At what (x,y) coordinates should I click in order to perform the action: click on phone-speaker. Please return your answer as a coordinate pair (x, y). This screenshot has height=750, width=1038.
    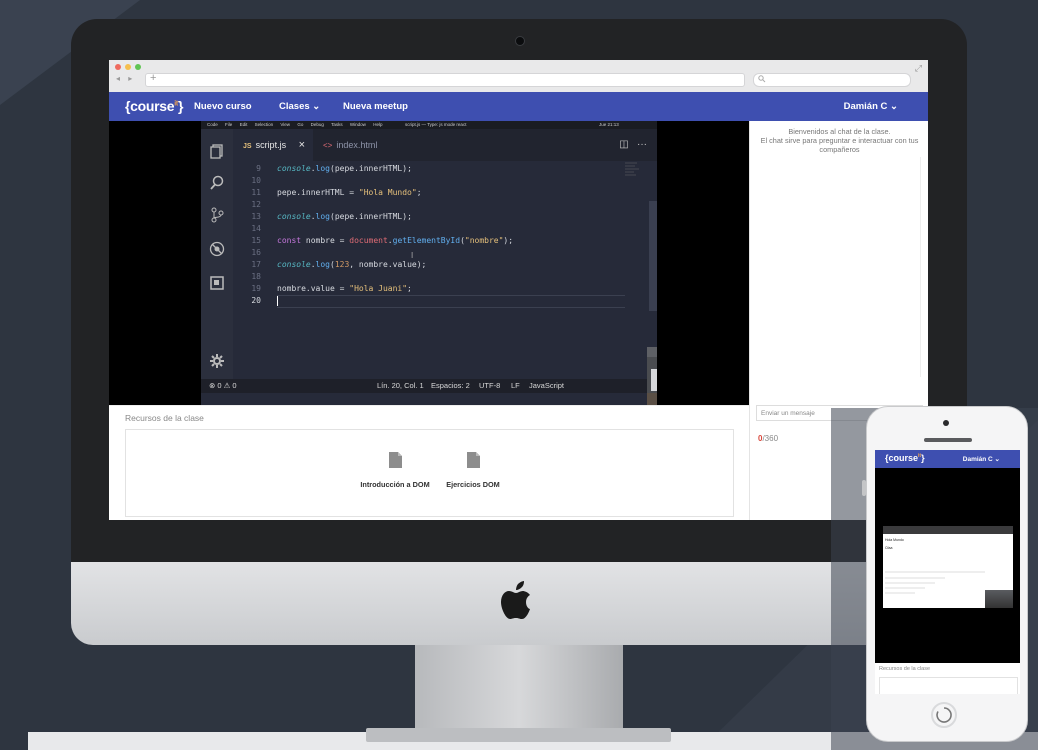
    Looking at the image, I should click on (948, 440).